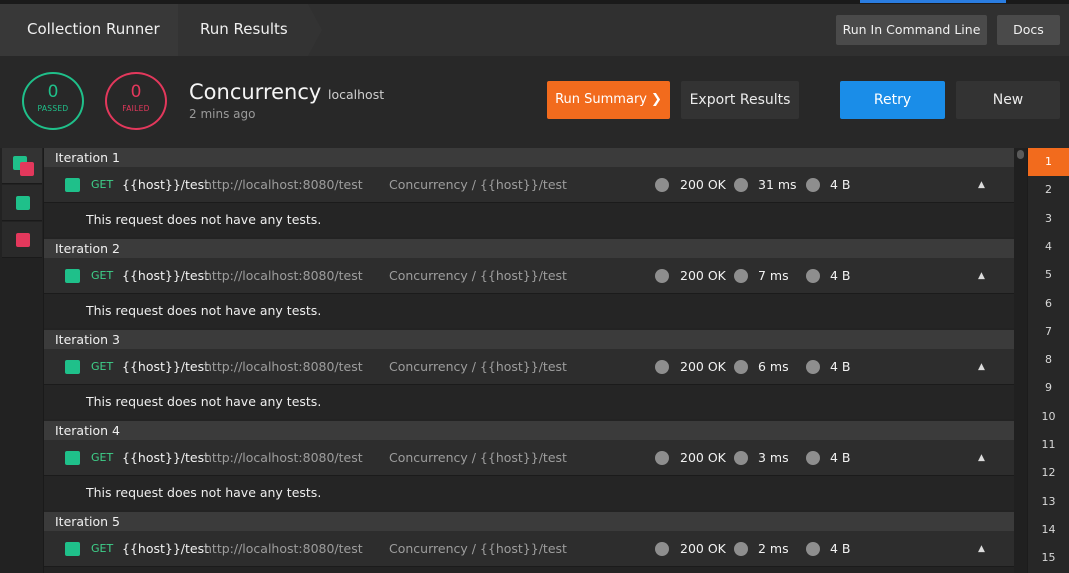 The image size is (1069, 573). I want to click on response-time: 2 ms, so click(773, 548).